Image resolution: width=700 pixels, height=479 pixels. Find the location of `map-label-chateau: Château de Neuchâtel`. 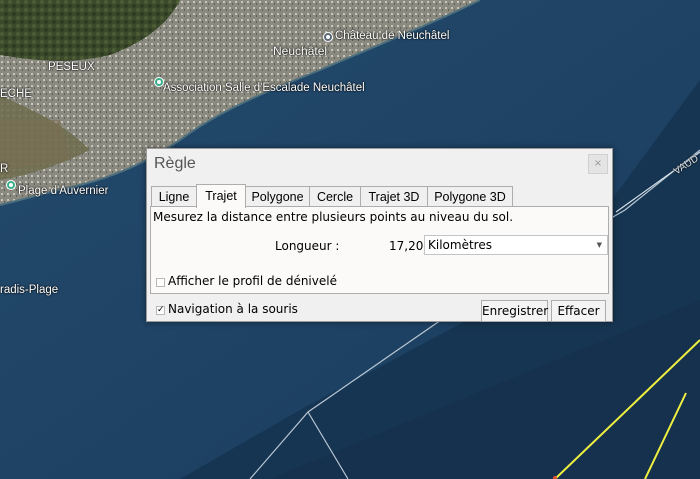

map-label-chateau: Château de Neuchâtel is located at coordinates (392, 36).